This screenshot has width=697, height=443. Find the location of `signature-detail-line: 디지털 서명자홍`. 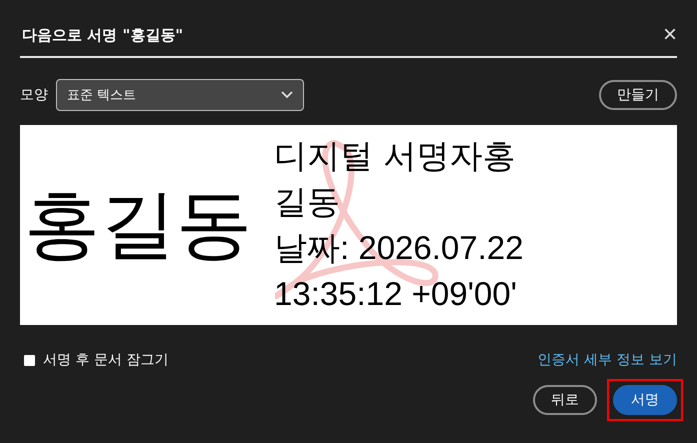

signature-detail-line: 디지털 서명자홍 is located at coordinates (395, 156).